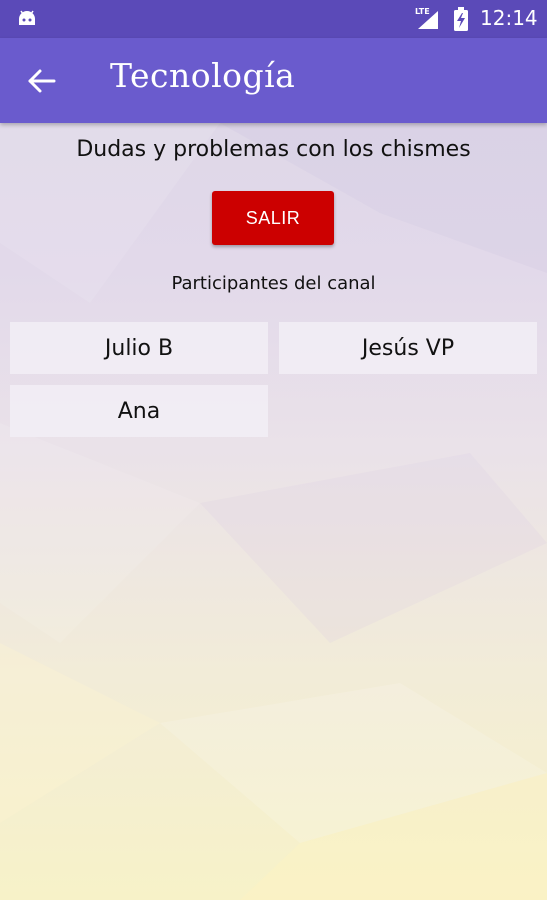 The image size is (547, 900). I want to click on page-title: Tecnología, so click(203, 75).